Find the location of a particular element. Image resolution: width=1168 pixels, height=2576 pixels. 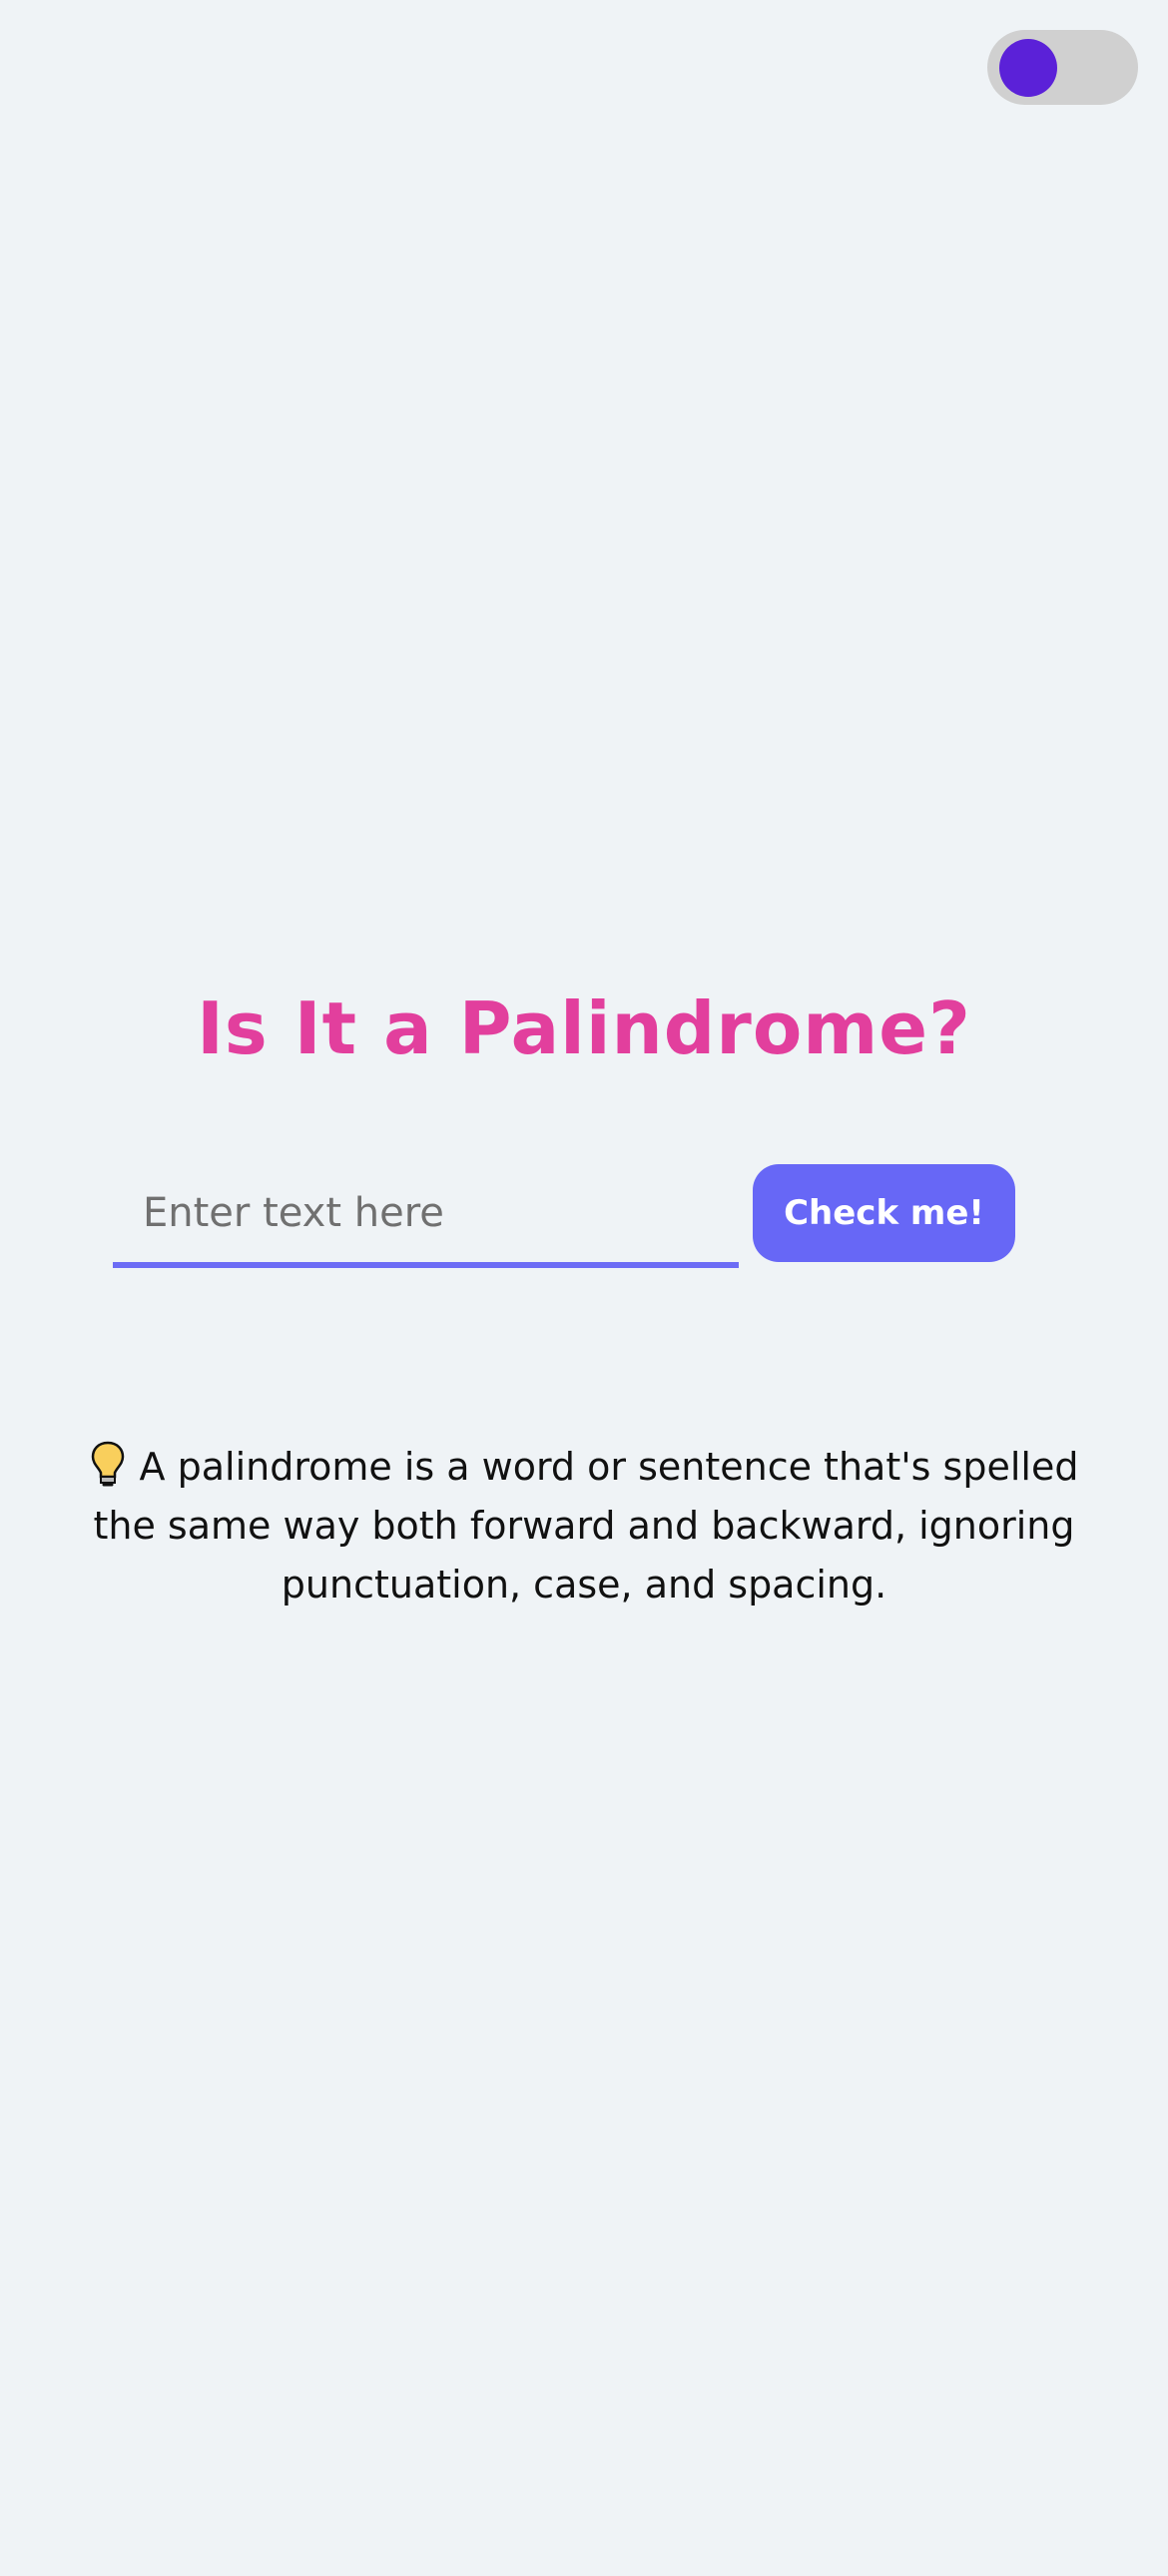

check-button: Check me! is located at coordinates (884, 1213).